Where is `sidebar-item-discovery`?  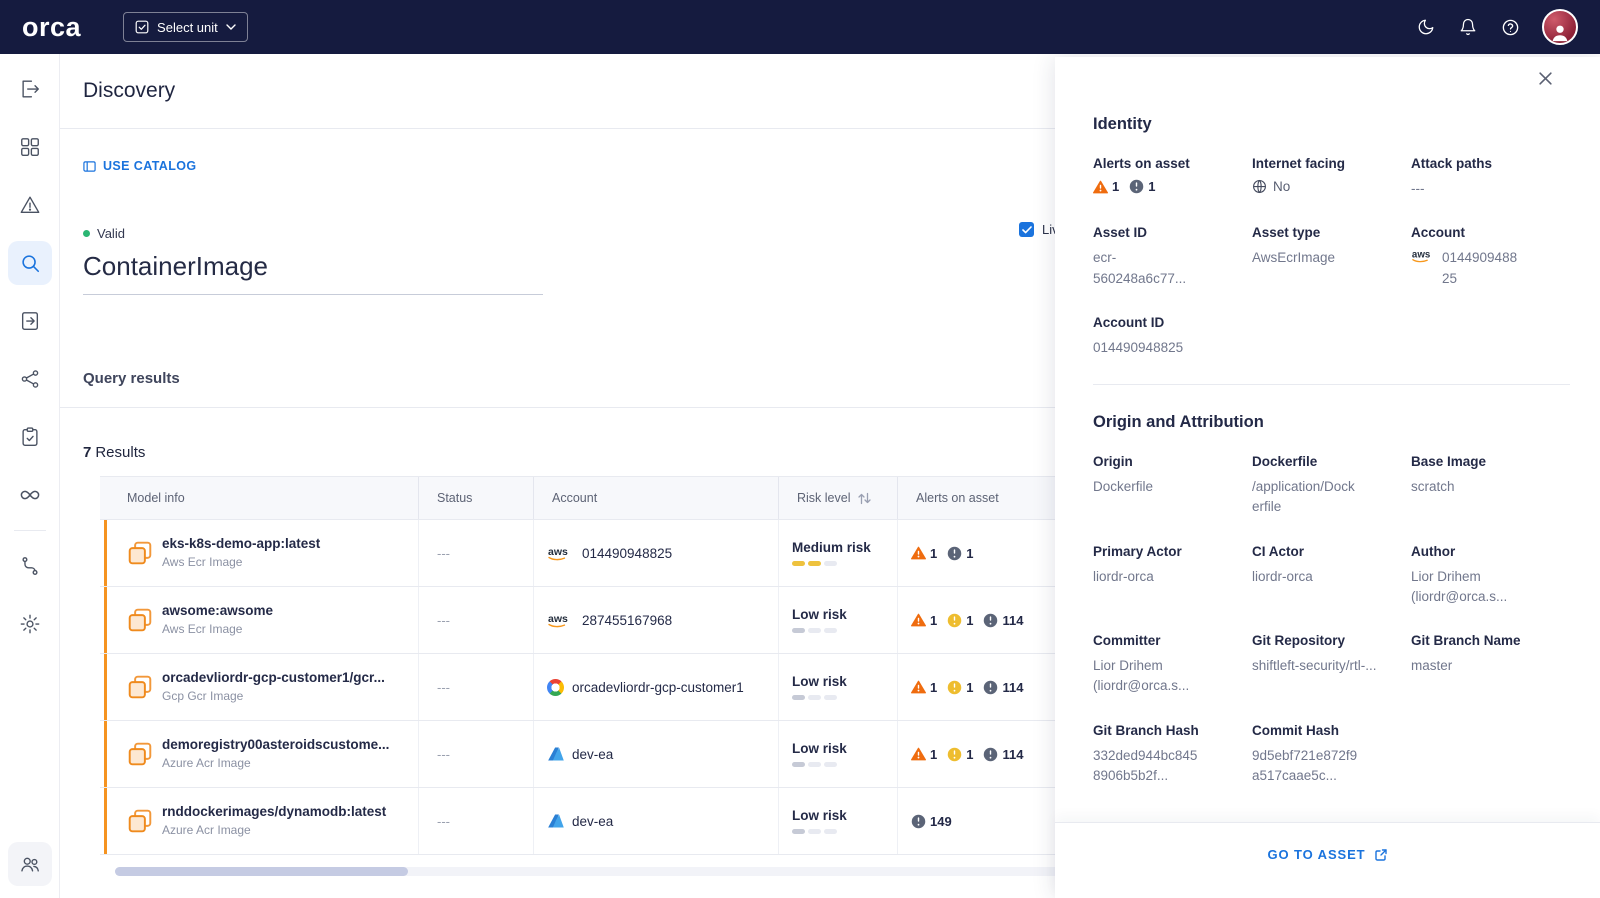
sidebar-item-discovery is located at coordinates (29, 263).